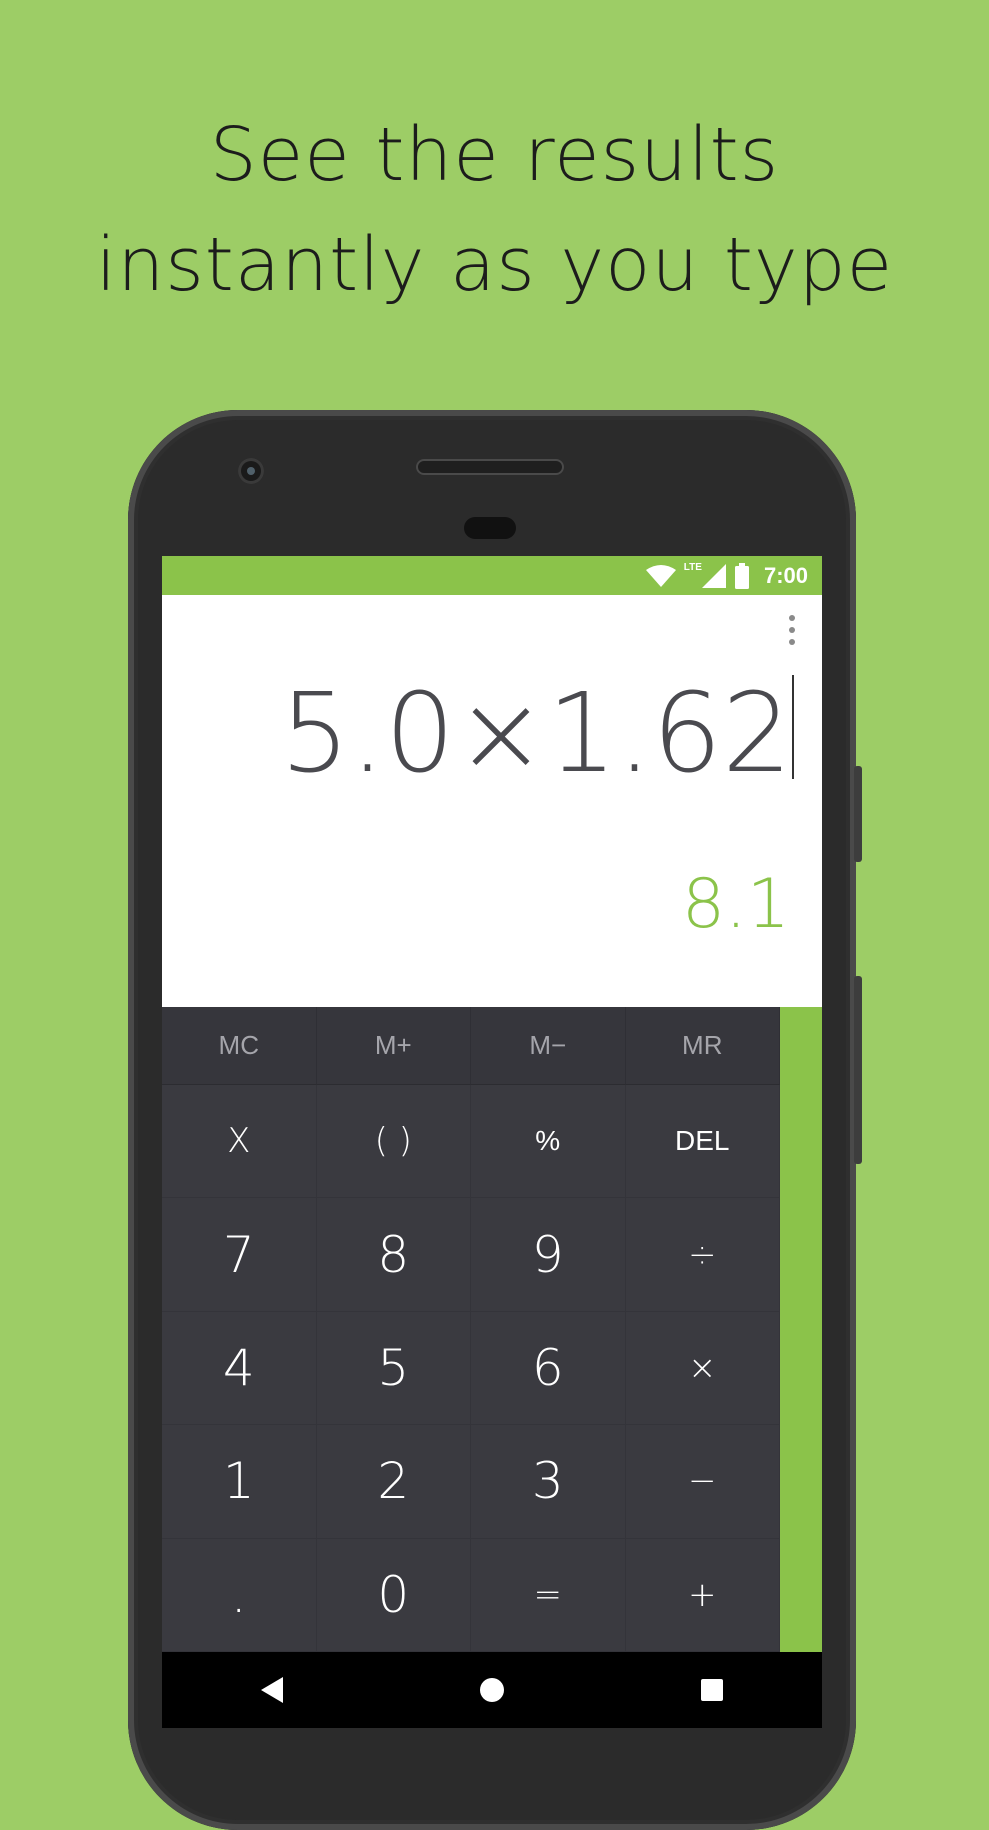  I want to click on digit-4-button: 4, so click(239, 1368).